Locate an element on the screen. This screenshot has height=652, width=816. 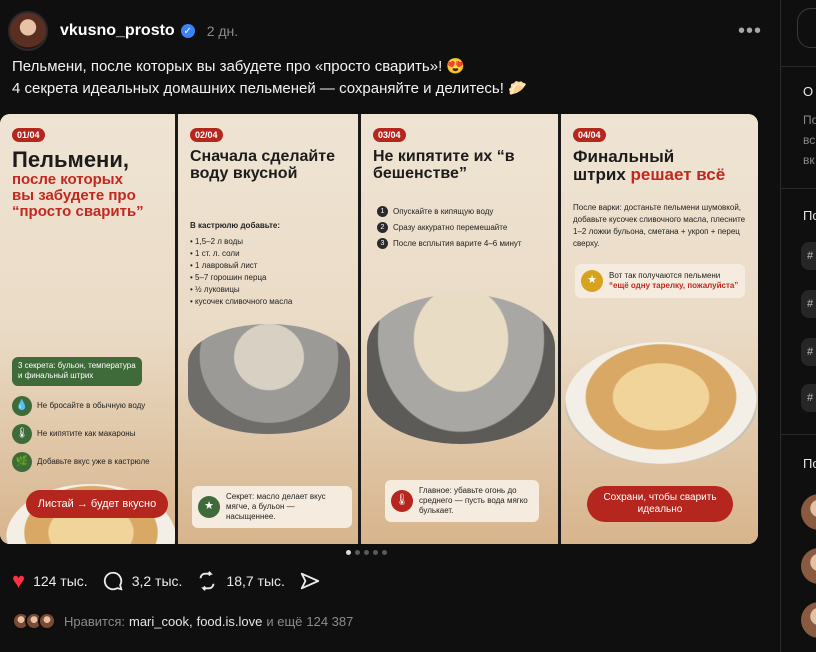
liked-prefix: Нравится: is located at coordinates (94, 621).